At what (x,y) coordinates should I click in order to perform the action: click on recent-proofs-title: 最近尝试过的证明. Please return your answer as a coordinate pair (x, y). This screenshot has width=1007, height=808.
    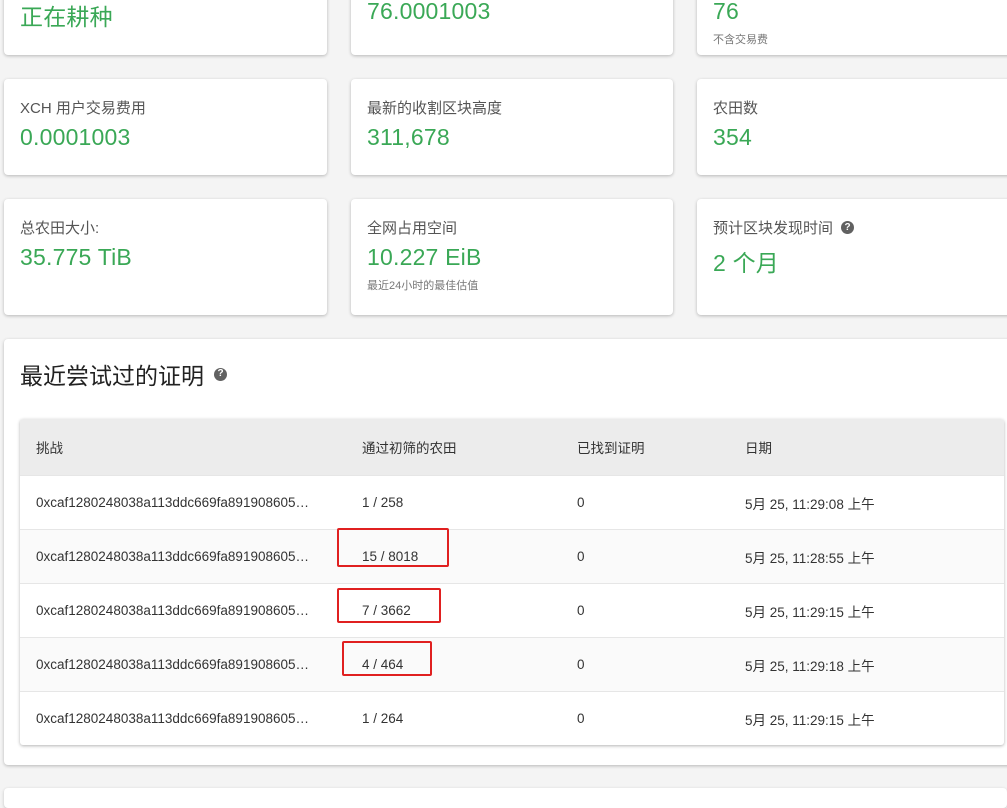
    Looking at the image, I should click on (112, 376).